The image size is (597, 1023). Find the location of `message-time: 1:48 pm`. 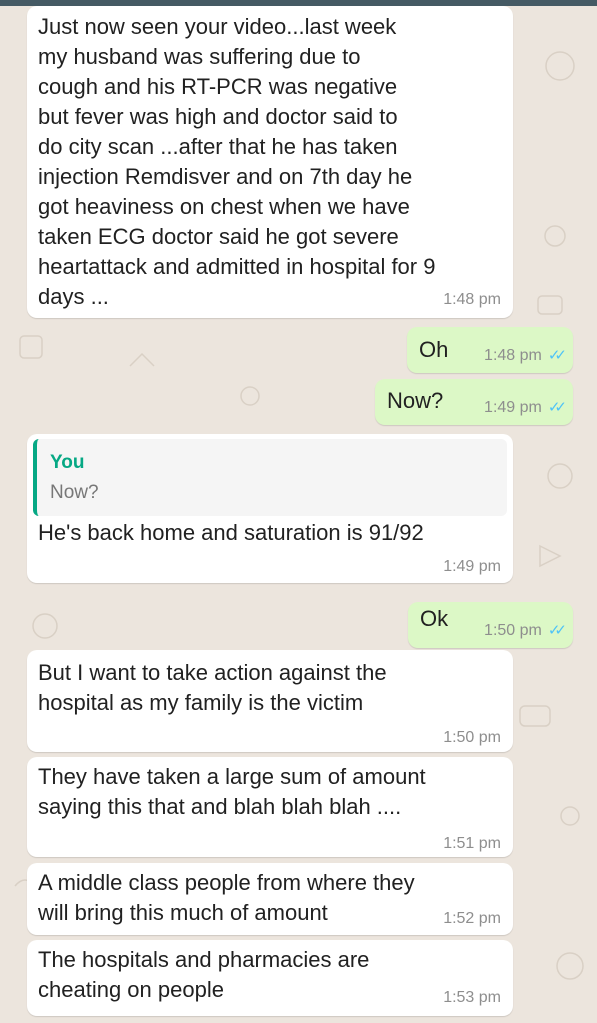

message-time: 1:48 pm is located at coordinates (513, 355).